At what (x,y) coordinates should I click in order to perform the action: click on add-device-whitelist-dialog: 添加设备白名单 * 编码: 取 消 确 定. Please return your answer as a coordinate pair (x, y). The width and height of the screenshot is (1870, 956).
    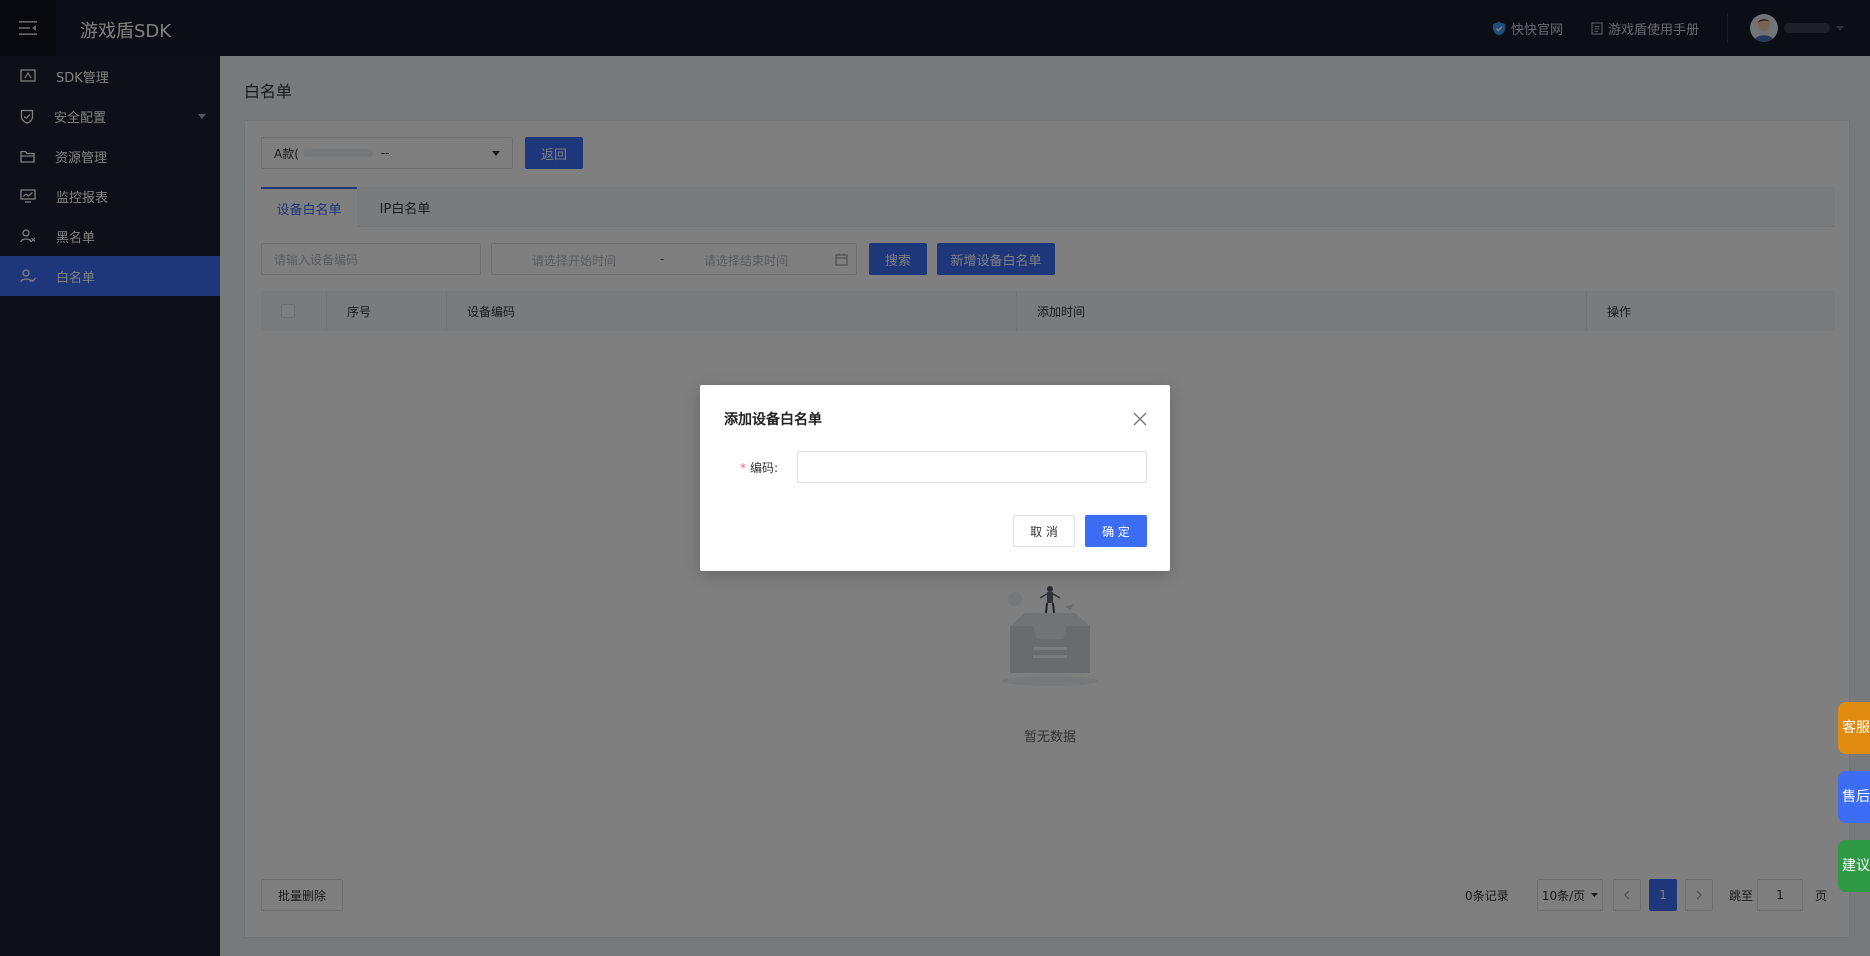
    Looking at the image, I should click on (935, 478).